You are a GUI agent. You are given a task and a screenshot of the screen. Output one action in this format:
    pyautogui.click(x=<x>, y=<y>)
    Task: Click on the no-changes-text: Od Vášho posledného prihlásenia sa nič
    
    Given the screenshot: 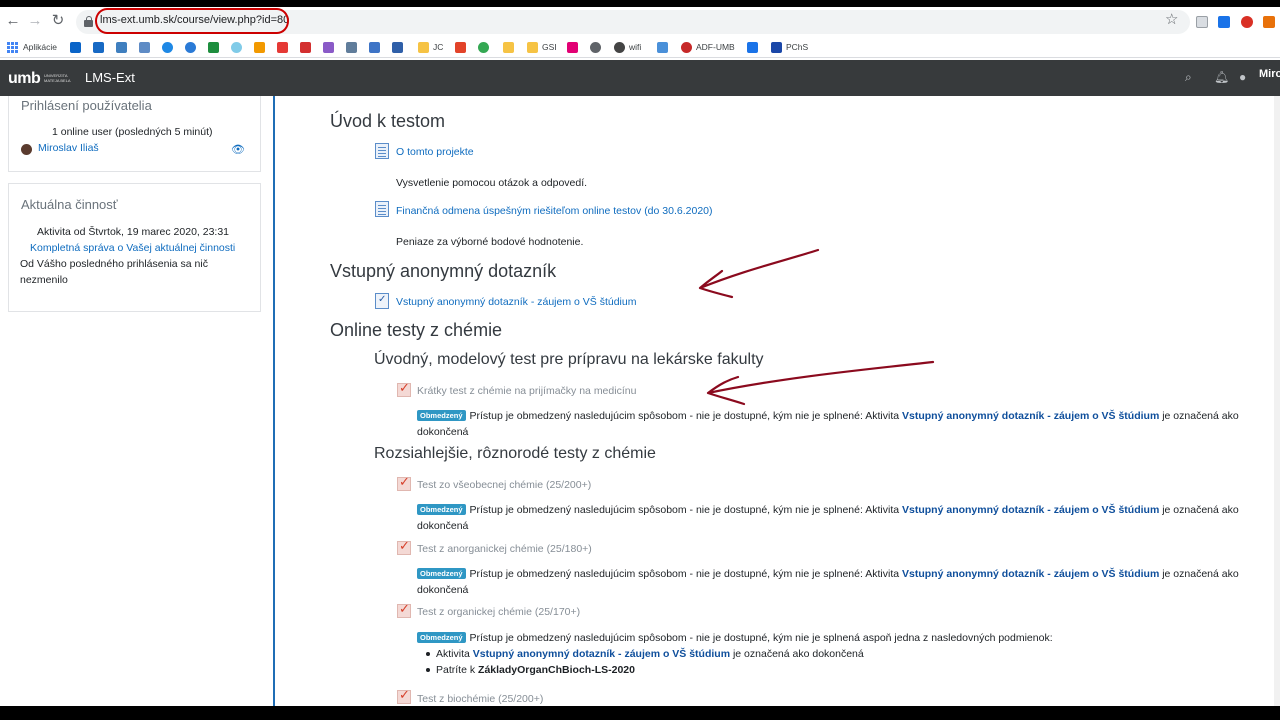 What is the action you would take?
    pyautogui.click(x=114, y=264)
    